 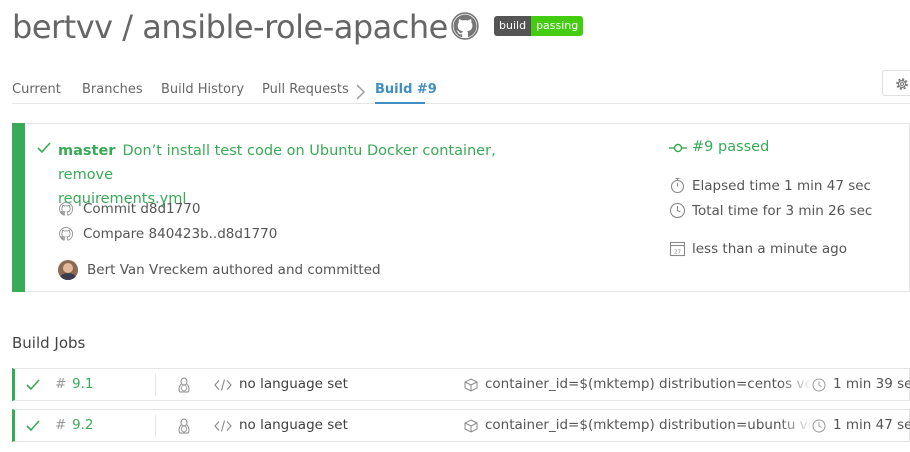 I want to click on build-status-badge: build passing, so click(x=539, y=26).